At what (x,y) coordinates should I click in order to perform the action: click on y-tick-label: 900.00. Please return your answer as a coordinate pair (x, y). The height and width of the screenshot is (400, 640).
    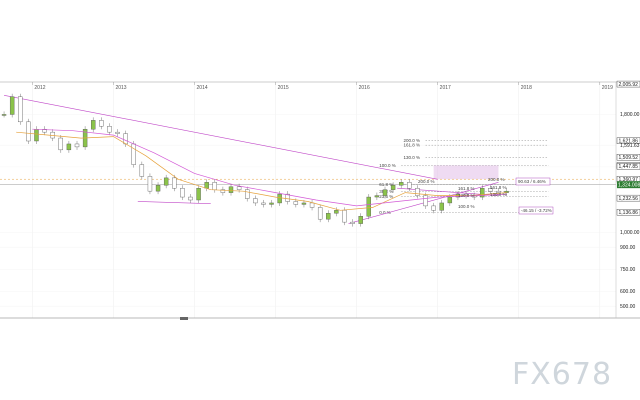
    Looking at the image, I should click on (628, 248).